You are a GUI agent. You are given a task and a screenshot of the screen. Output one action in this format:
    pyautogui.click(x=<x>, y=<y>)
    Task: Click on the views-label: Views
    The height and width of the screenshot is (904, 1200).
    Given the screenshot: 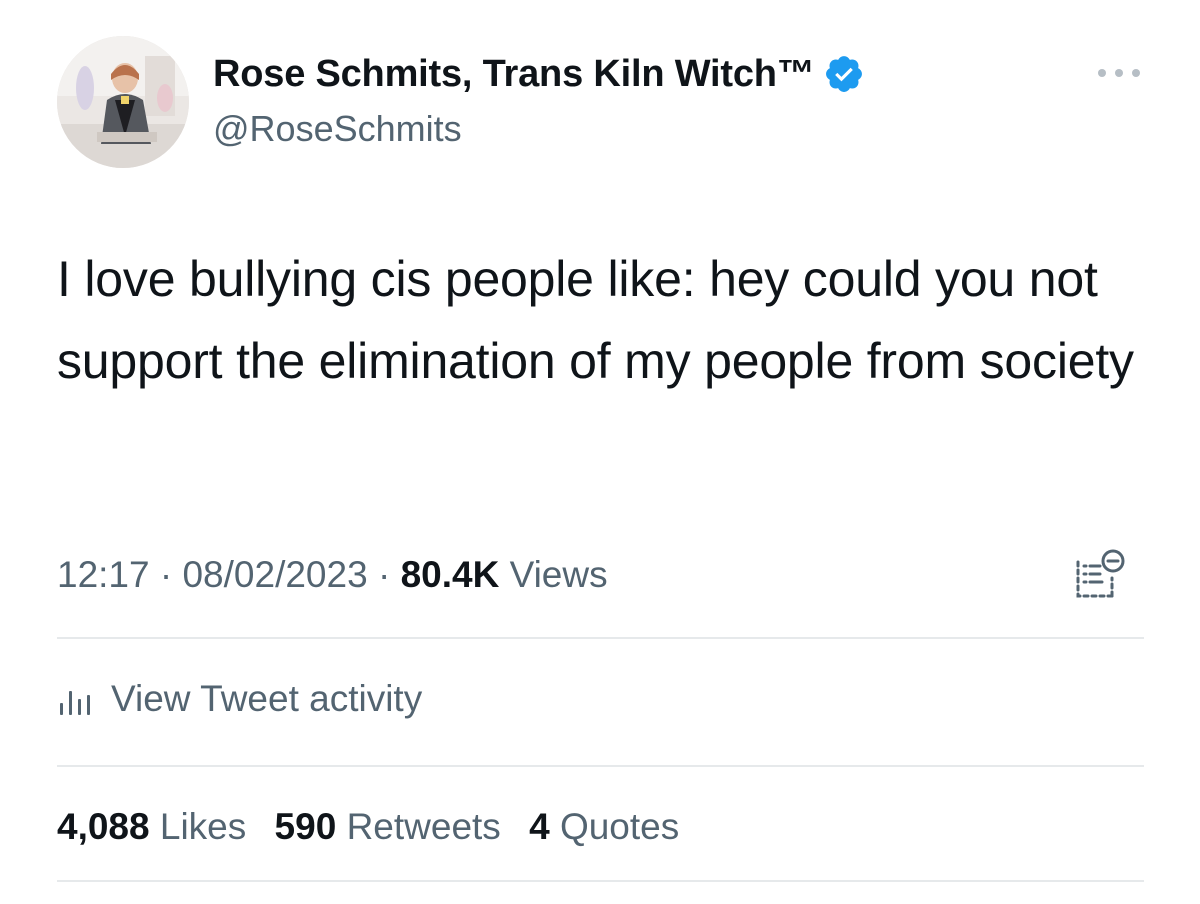 What is the action you would take?
    pyautogui.click(x=558, y=574)
    